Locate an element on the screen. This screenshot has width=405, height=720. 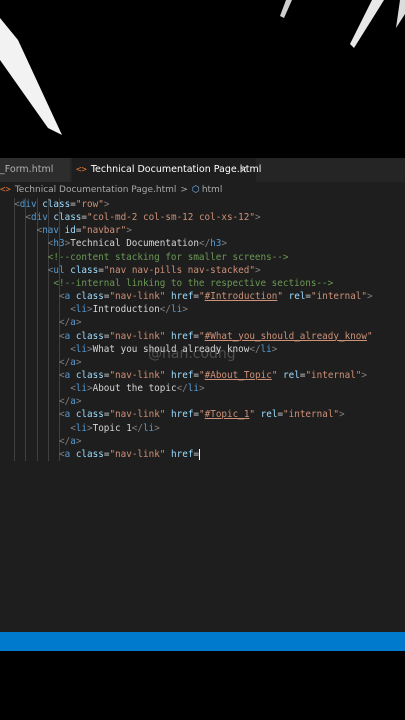
code-line: <li>Topic 1</li> is located at coordinates (115, 428).